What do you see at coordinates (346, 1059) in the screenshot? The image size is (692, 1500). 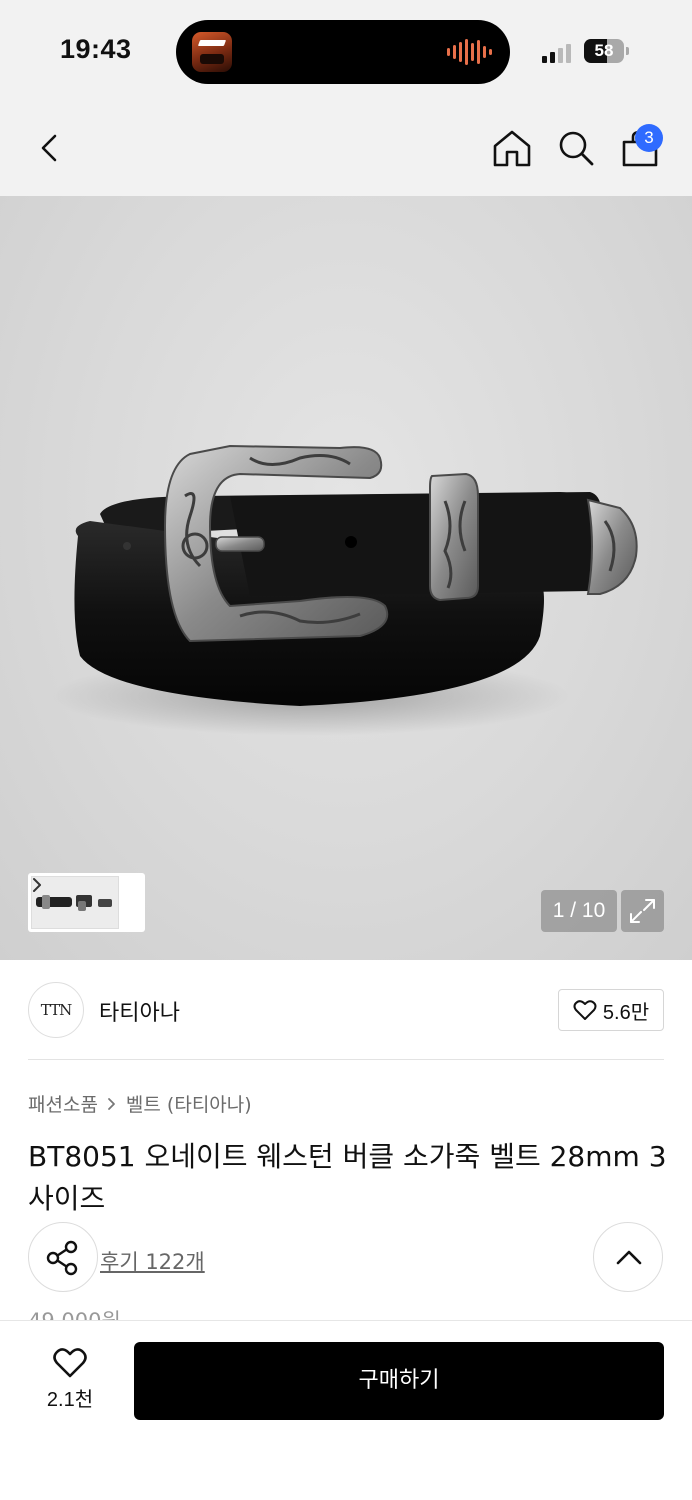 I see `divider` at bounding box center [346, 1059].